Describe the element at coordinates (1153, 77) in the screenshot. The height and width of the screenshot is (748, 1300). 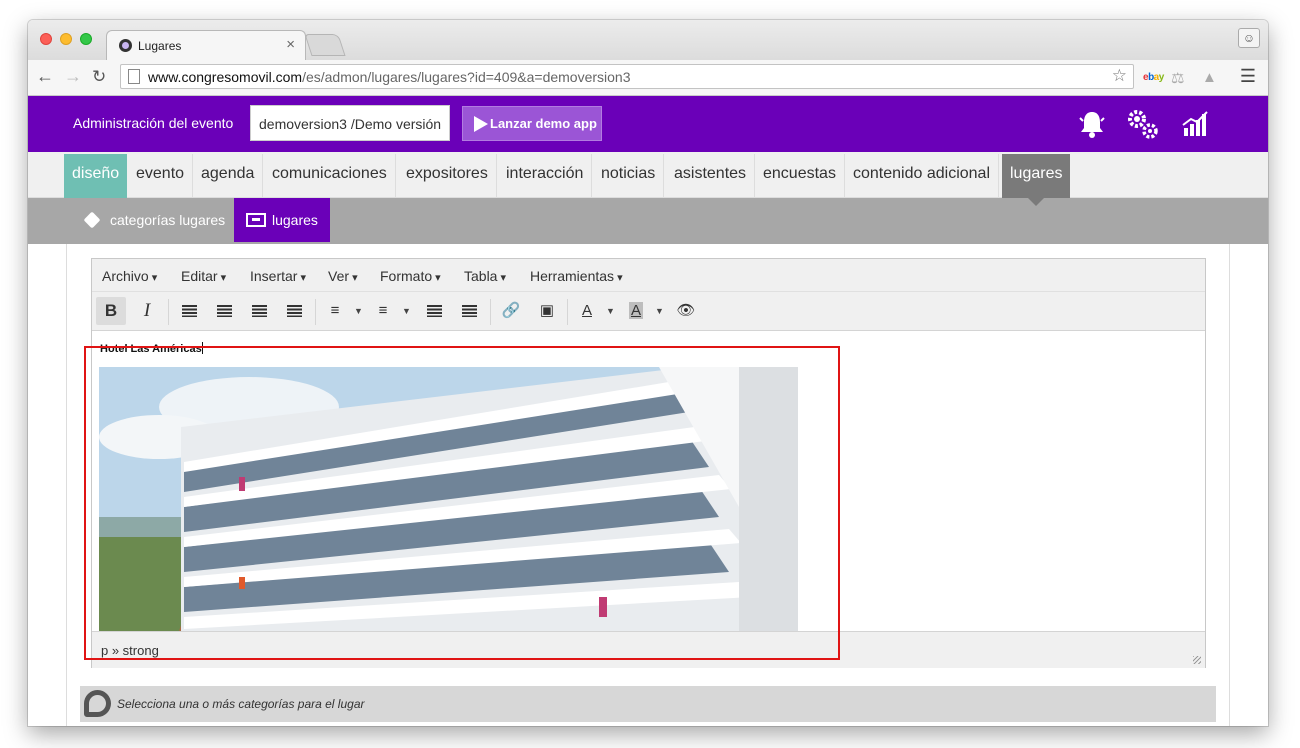
I see `ebay-extension-icon: ebay` at that location.